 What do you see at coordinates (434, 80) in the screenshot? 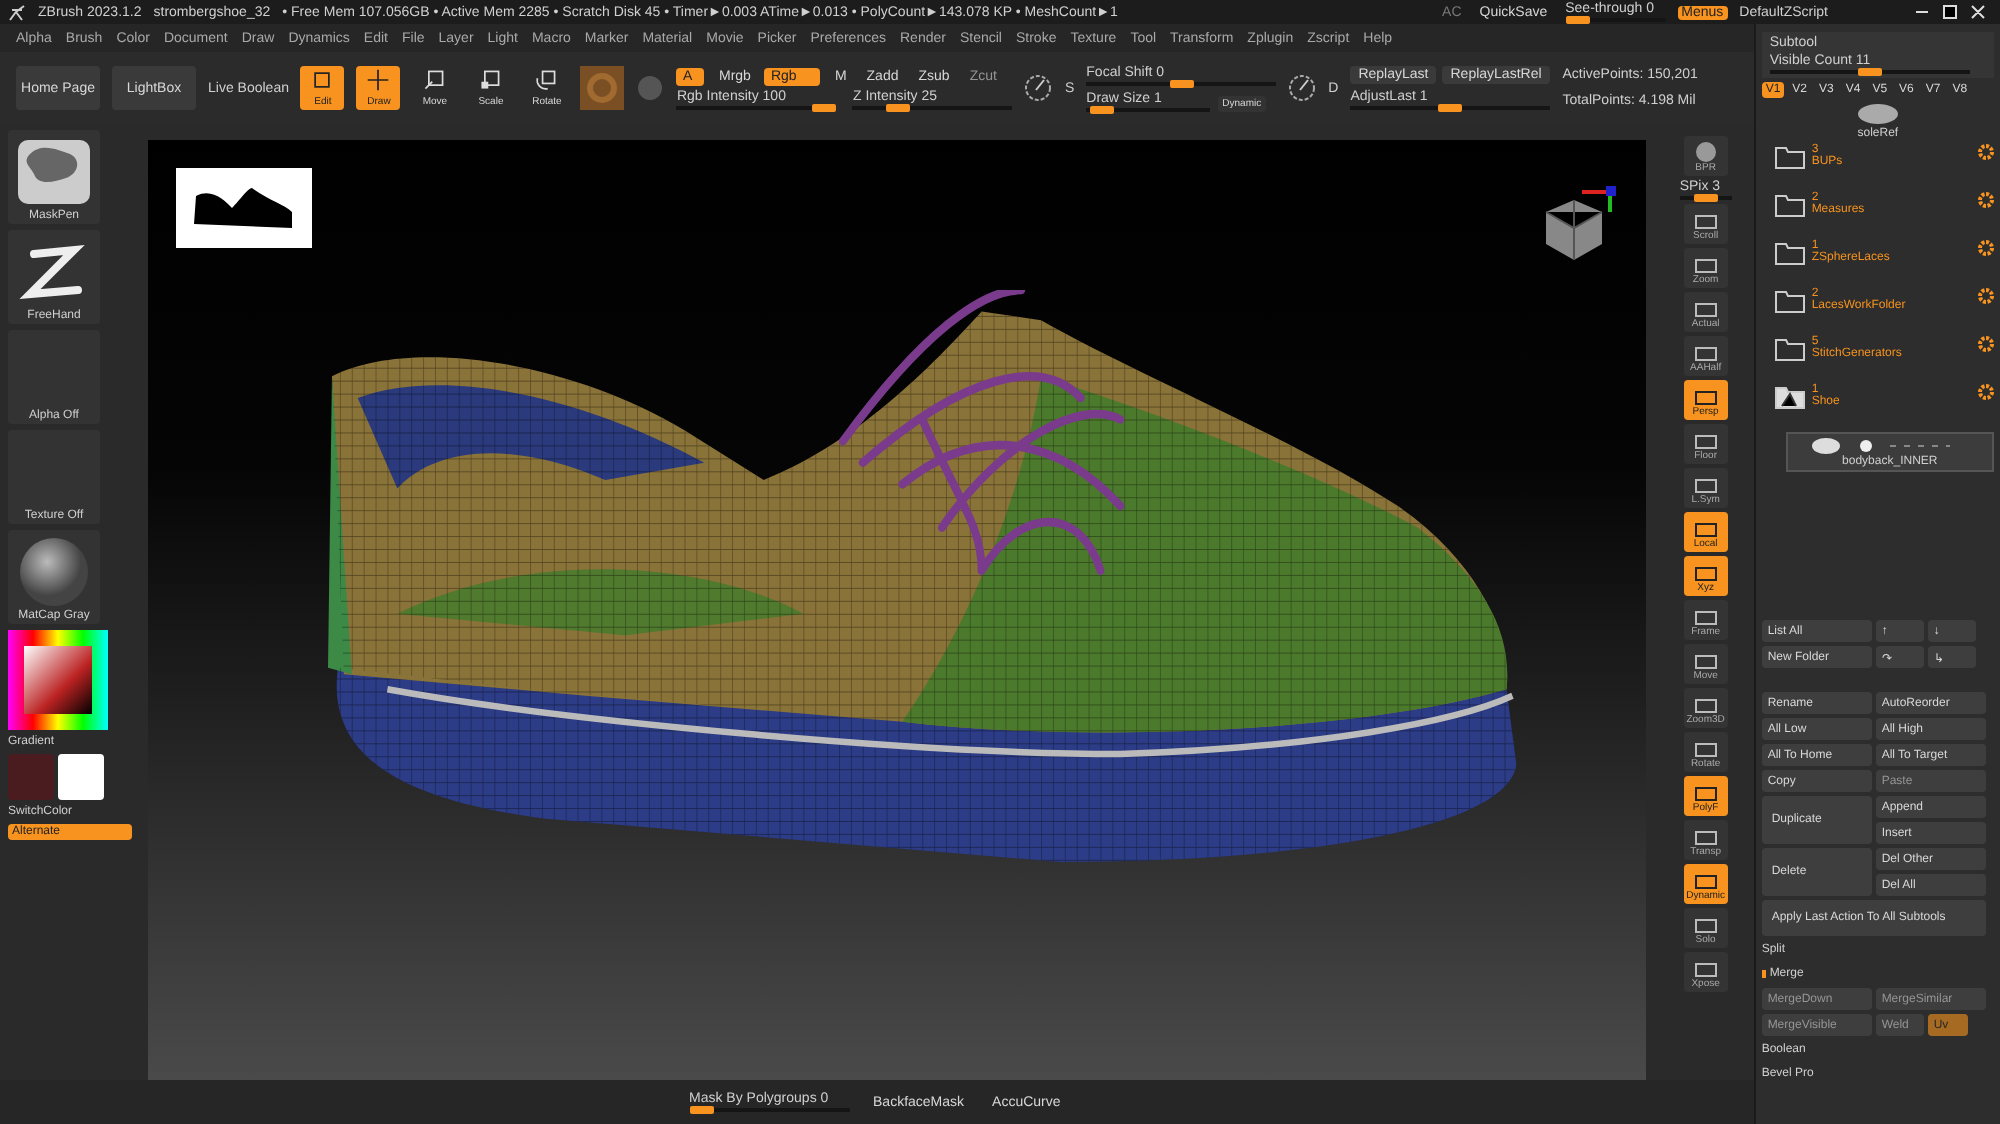
I see `move-icon` at bounding box center [434, 80].